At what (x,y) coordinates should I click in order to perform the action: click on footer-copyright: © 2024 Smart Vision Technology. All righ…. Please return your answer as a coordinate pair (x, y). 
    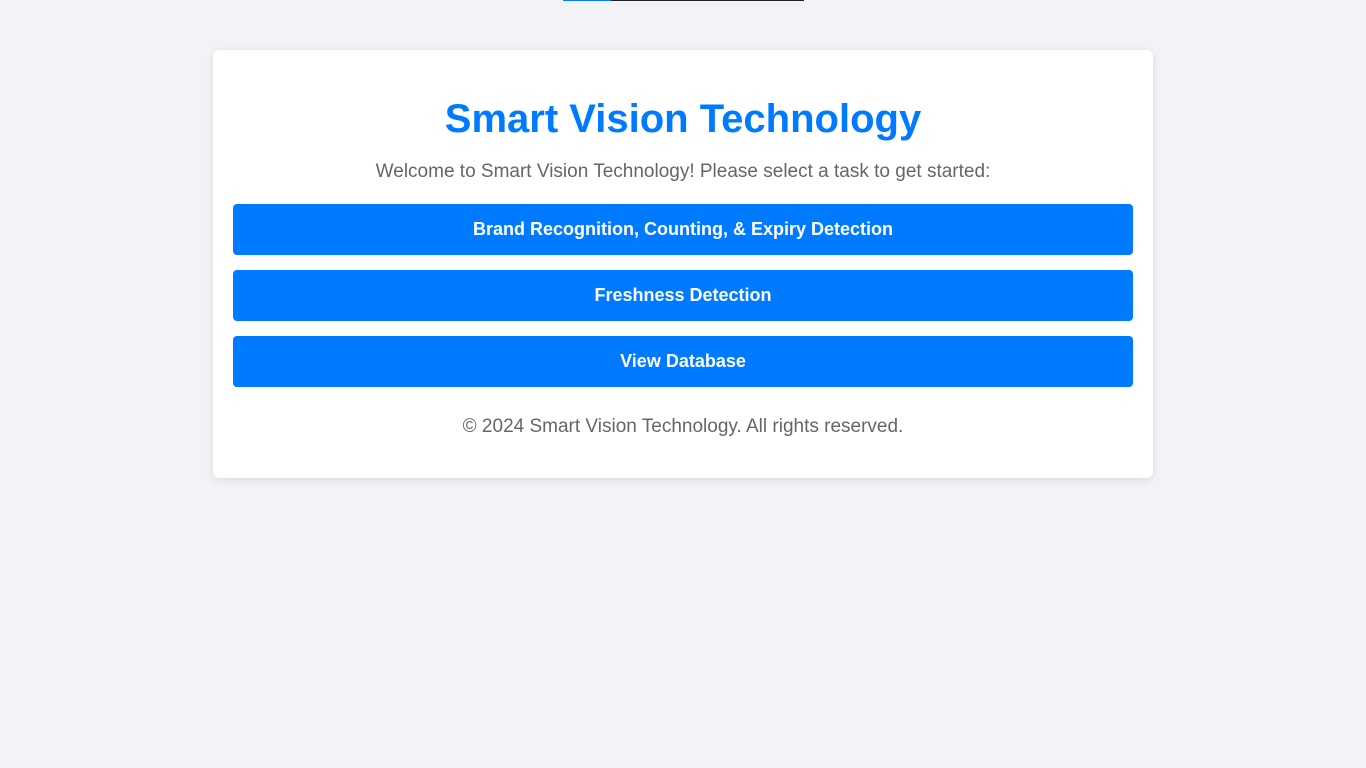
    Looking at the image, I should click on (683, 426).